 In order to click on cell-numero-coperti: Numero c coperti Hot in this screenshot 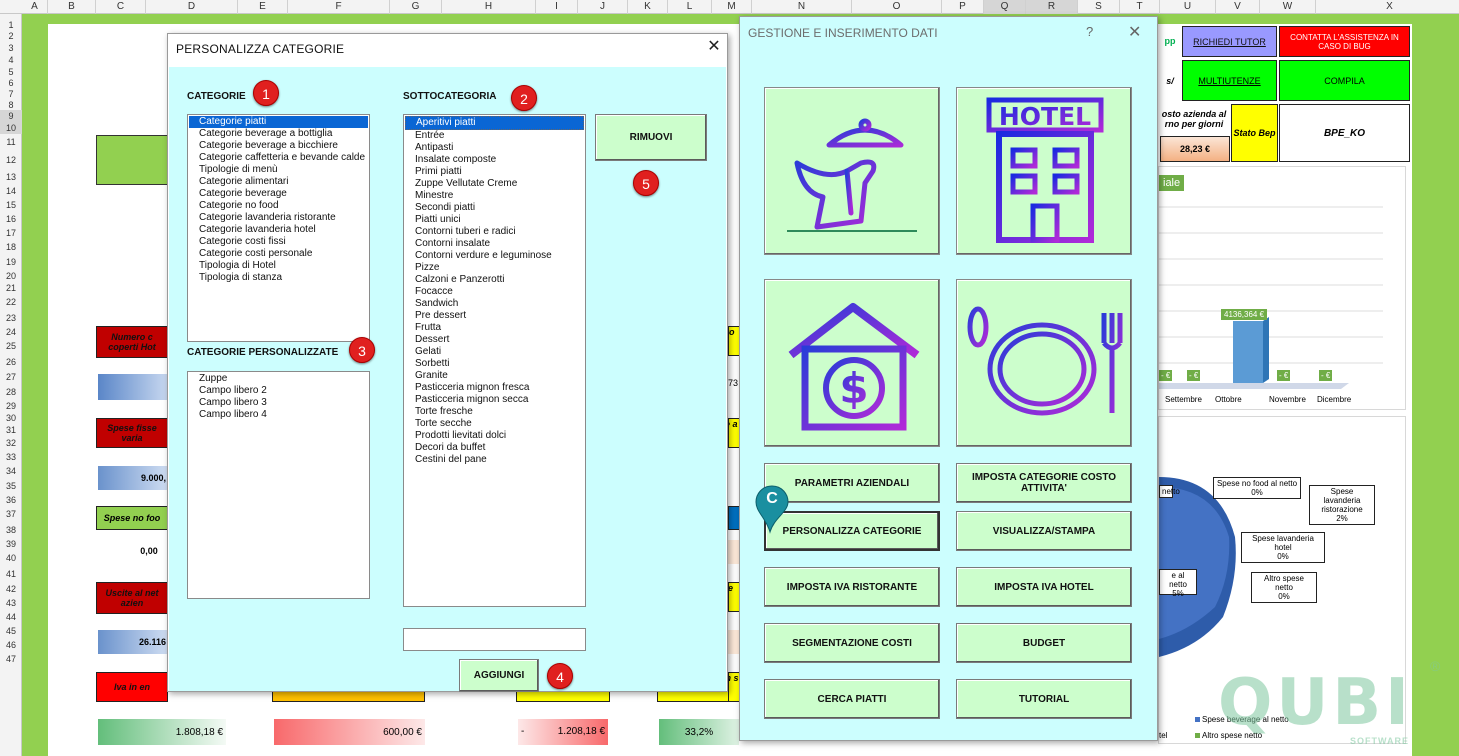, I will do `click(132, 342)`.